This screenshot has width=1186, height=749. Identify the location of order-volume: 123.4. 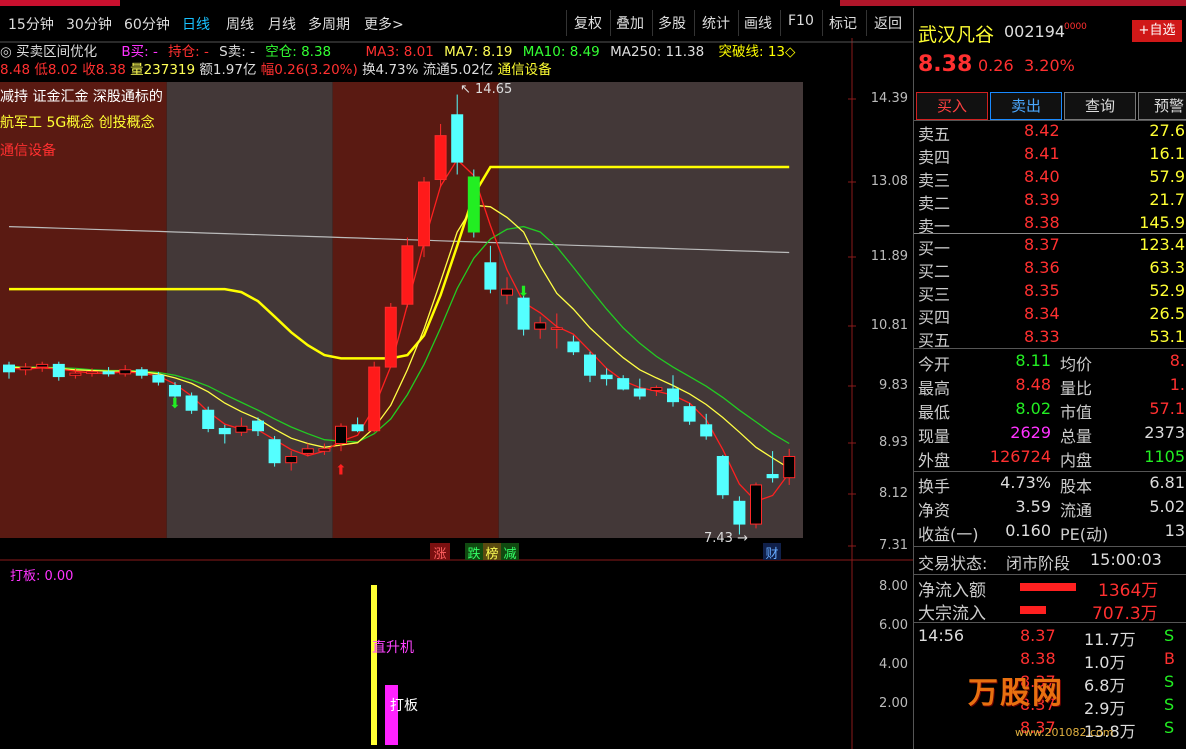
(1162, 244).